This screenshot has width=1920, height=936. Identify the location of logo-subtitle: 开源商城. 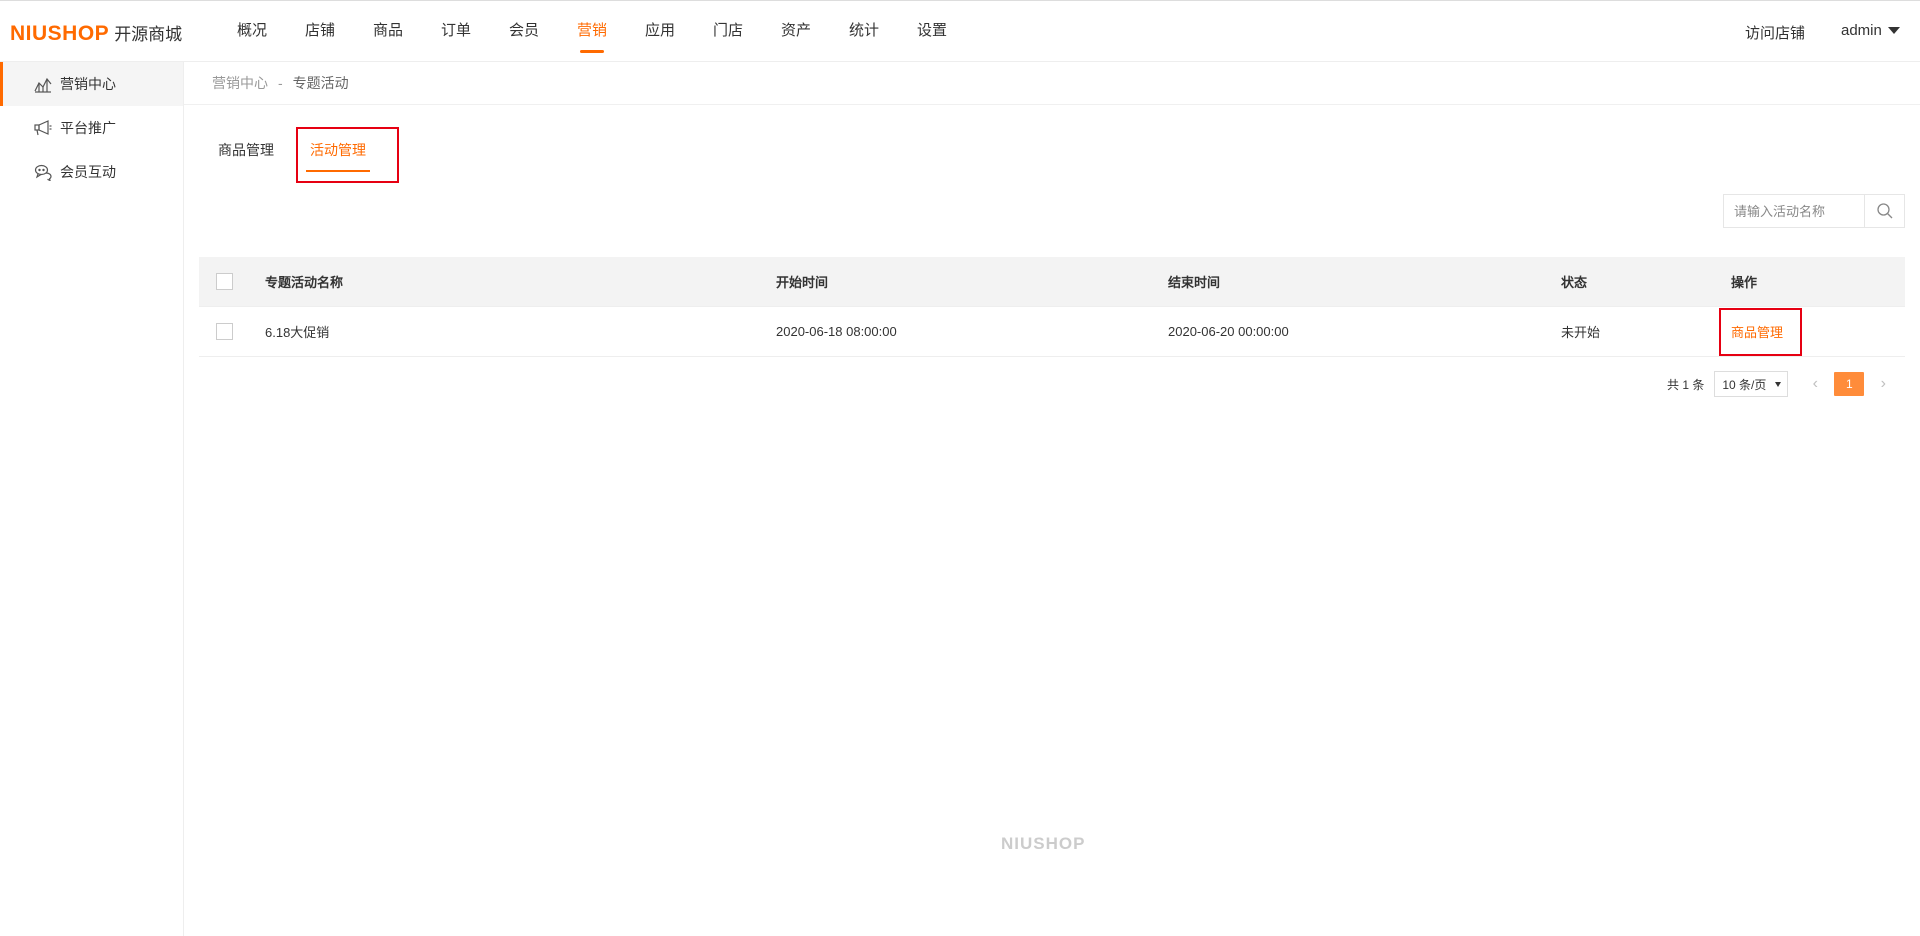
(148, 34).